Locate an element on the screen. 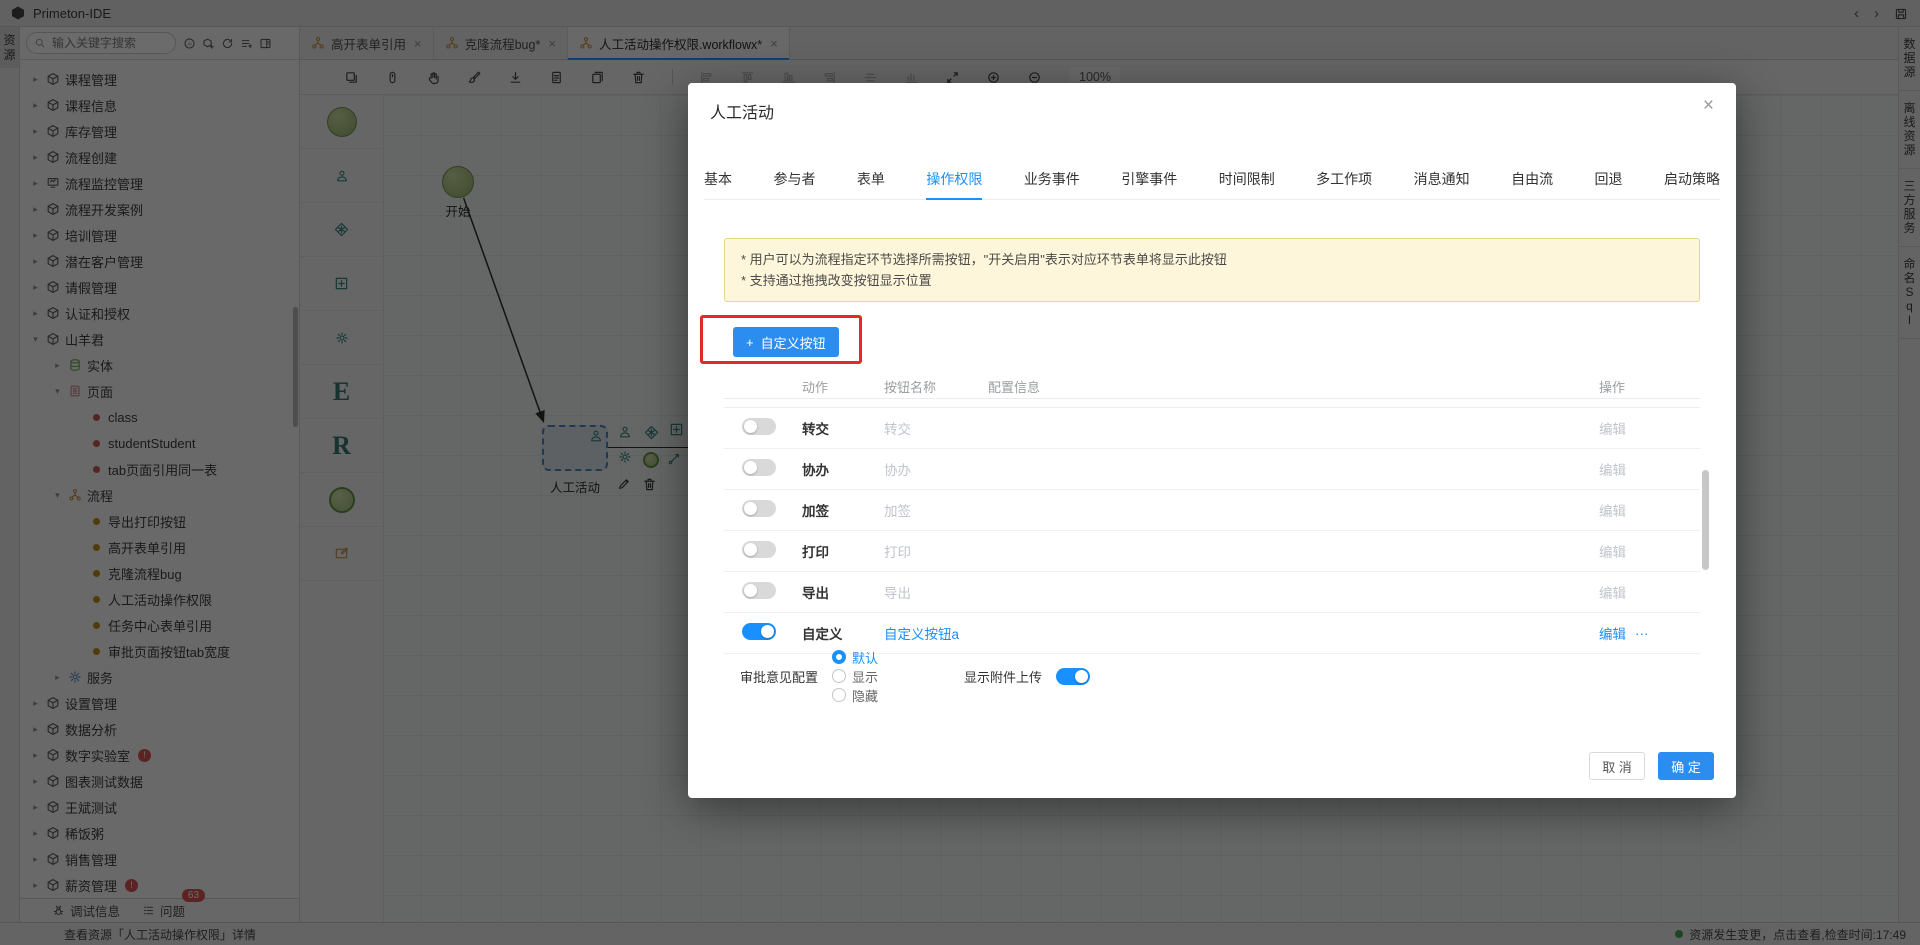  cancel-button: 取 消 is located at coordinates (1617, 766).